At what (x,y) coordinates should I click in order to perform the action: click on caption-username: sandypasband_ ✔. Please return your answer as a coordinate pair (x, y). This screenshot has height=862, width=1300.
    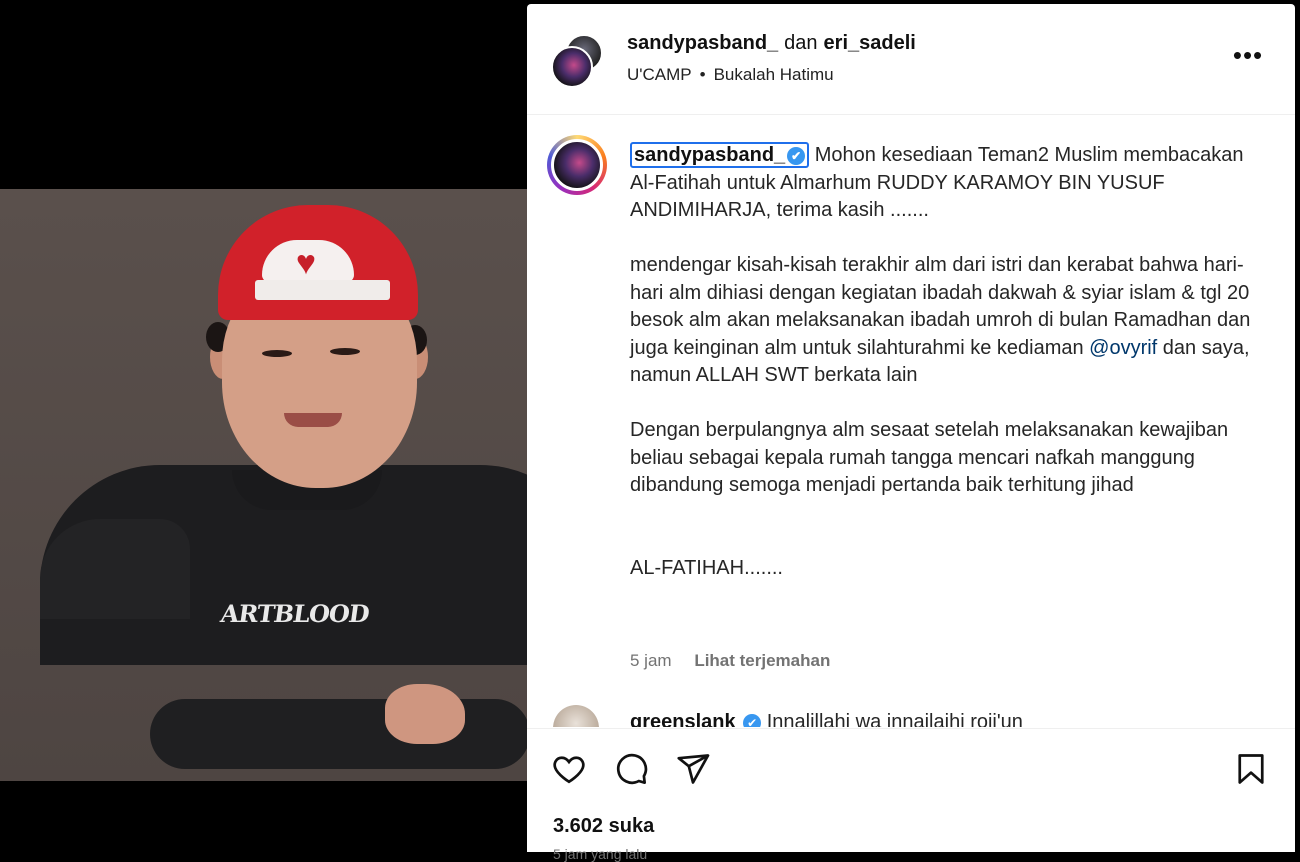
    Looking at the image, I should click on (720, 155).